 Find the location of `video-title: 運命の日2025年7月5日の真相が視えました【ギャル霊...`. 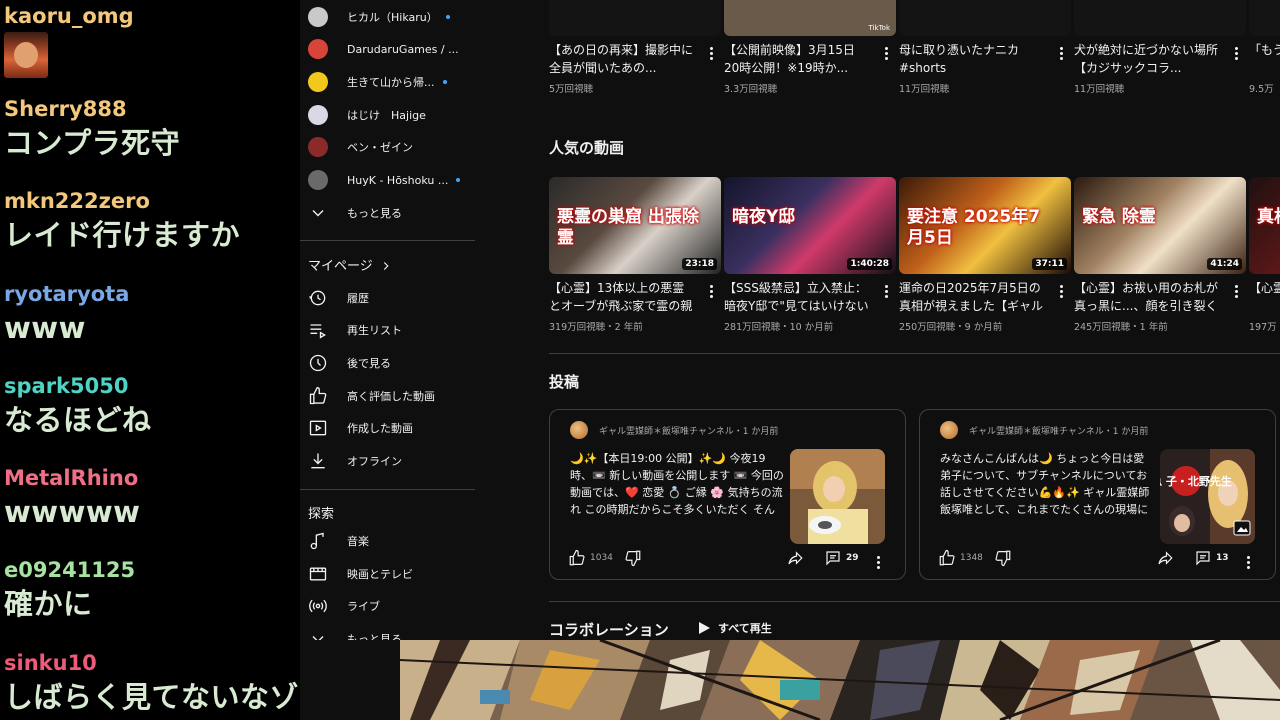

video-title: 運命の日2025年7月5日の真相が視えました【ギャル霊... is located at coordinates (971, 297).